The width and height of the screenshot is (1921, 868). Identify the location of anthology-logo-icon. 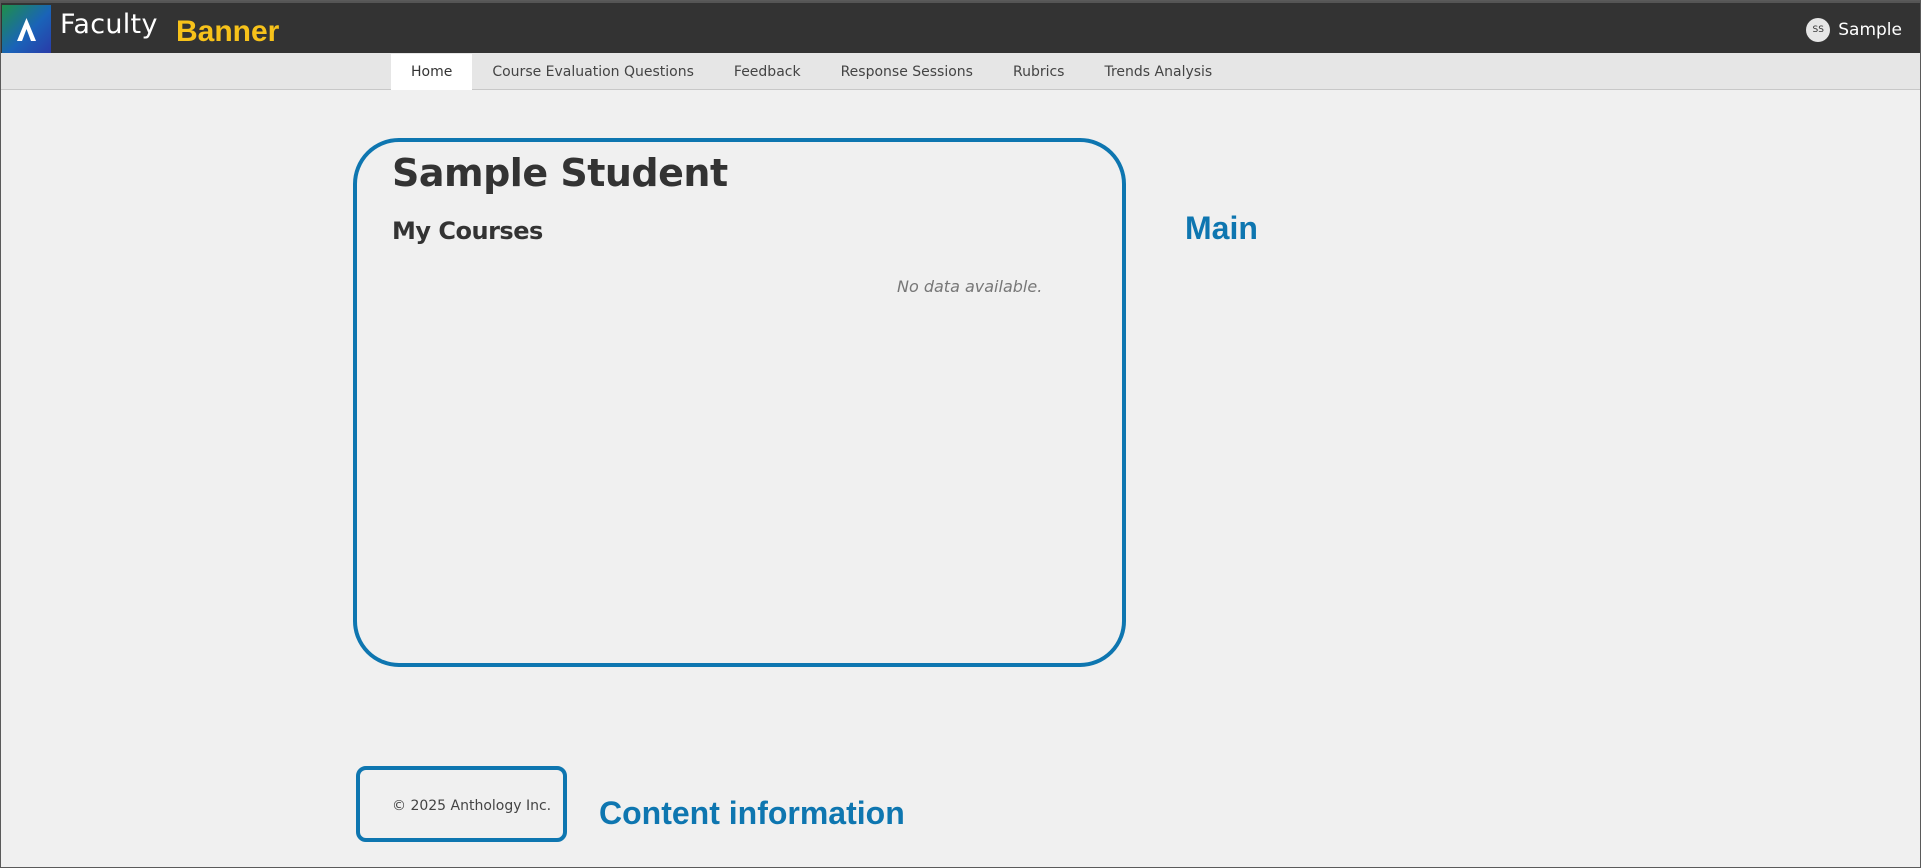
(26, 29).